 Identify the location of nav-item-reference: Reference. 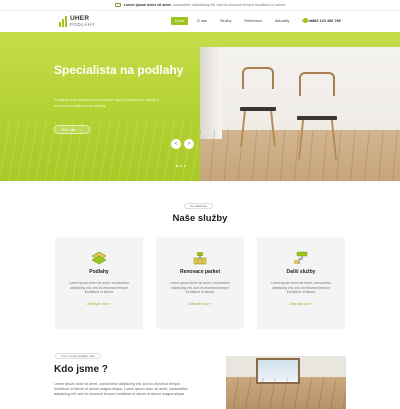
(253, 21).